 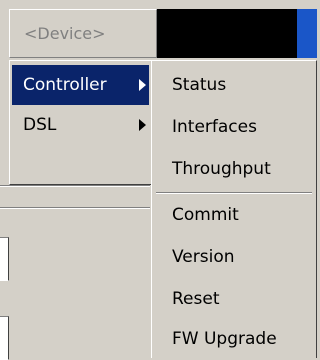 I want to click on submenu-item-label: Reset, so click(x=196, y=299).